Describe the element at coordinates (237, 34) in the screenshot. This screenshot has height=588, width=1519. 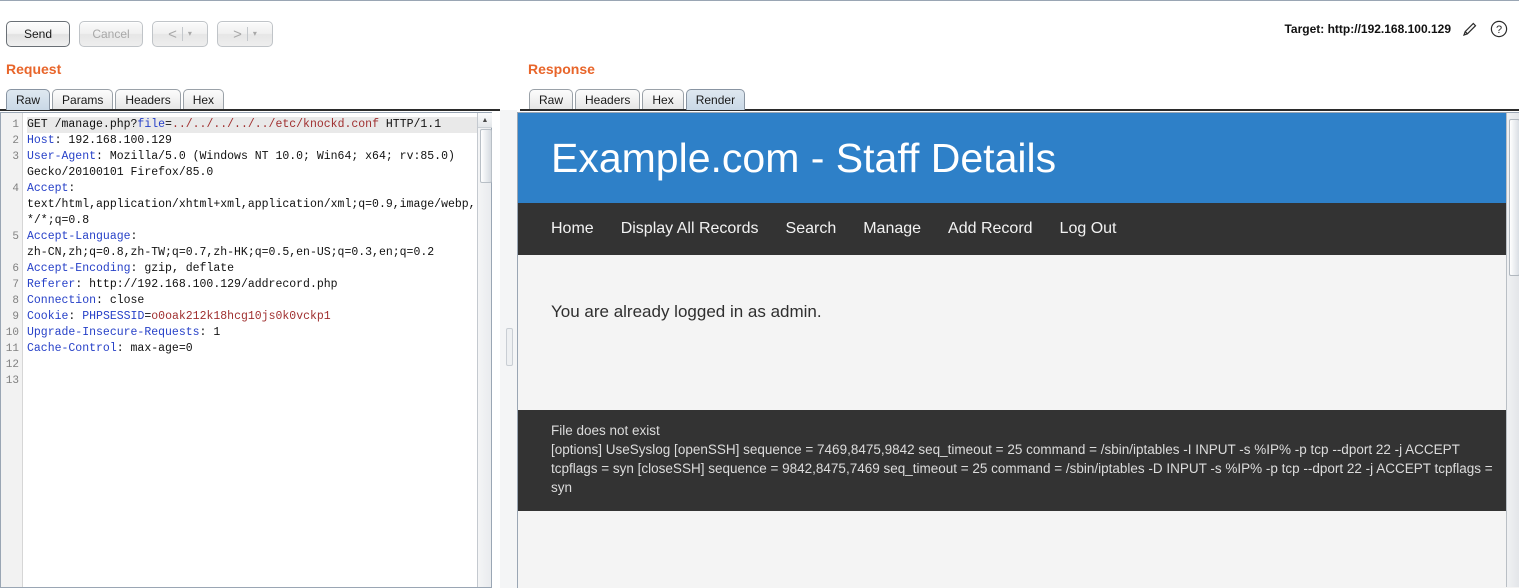
I see `forward-chevron-icon: >` at that location.